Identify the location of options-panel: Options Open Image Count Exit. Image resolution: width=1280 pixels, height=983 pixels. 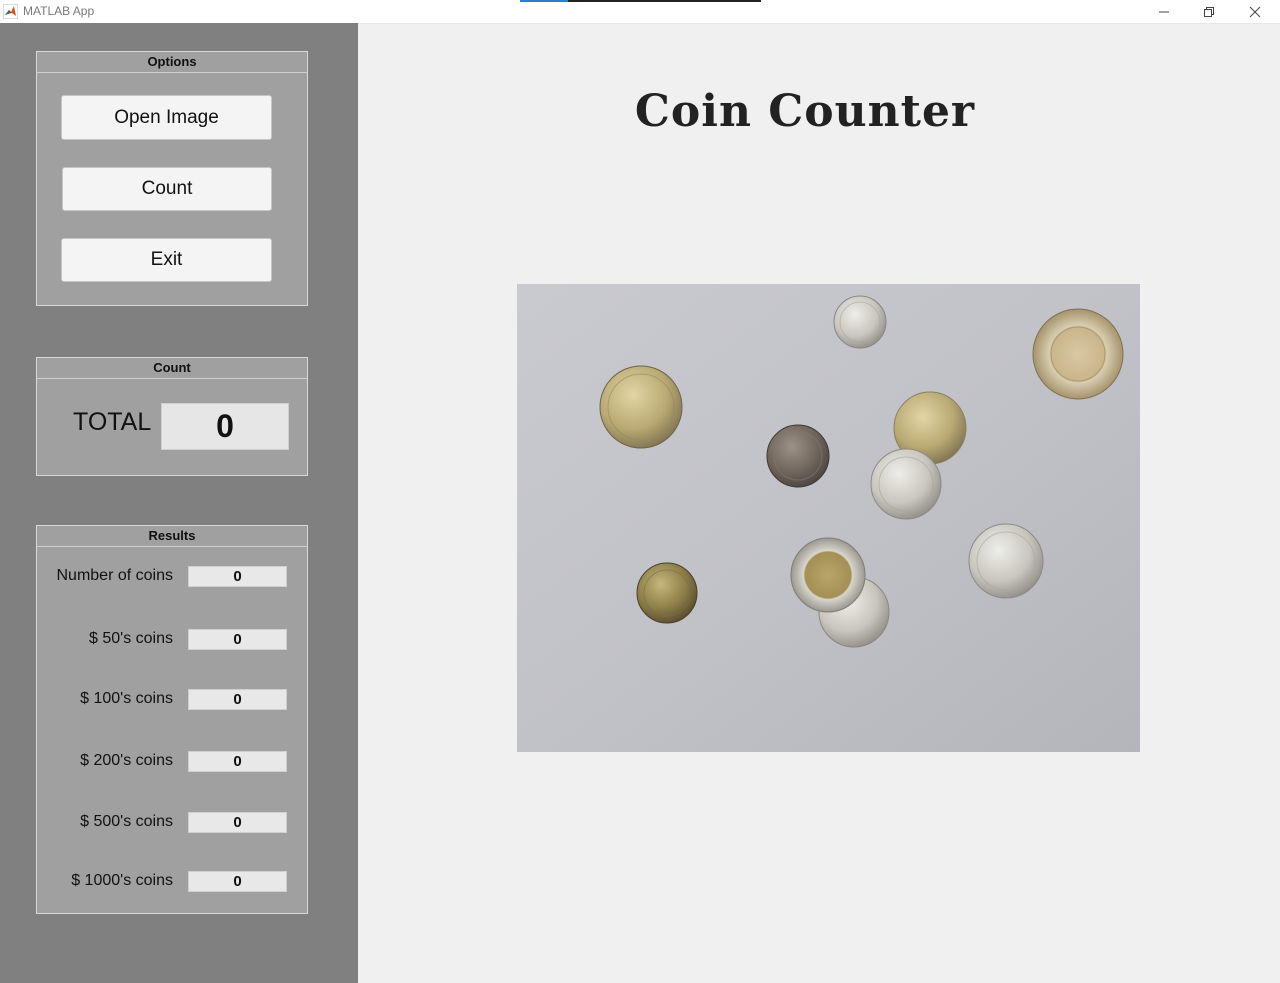
(172, 178).